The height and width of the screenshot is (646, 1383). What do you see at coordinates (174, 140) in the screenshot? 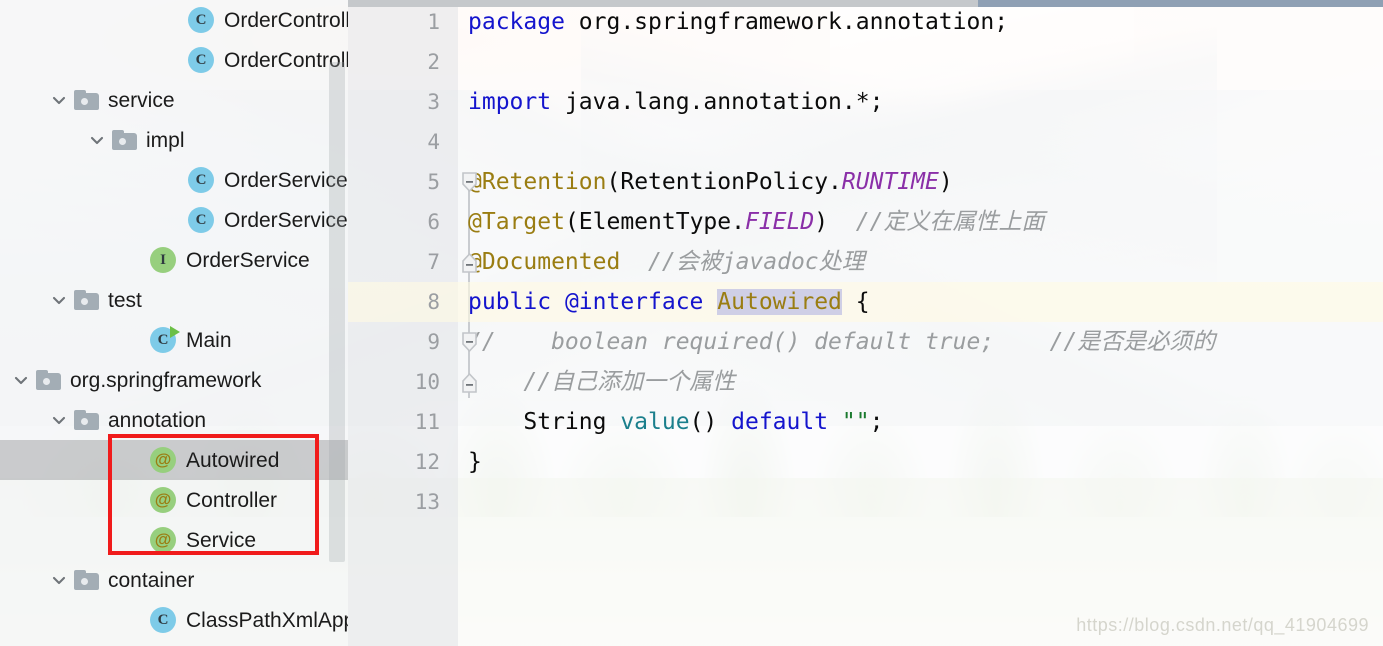
I see `tree-item-impl: impl` at bounding box center [174, 140].